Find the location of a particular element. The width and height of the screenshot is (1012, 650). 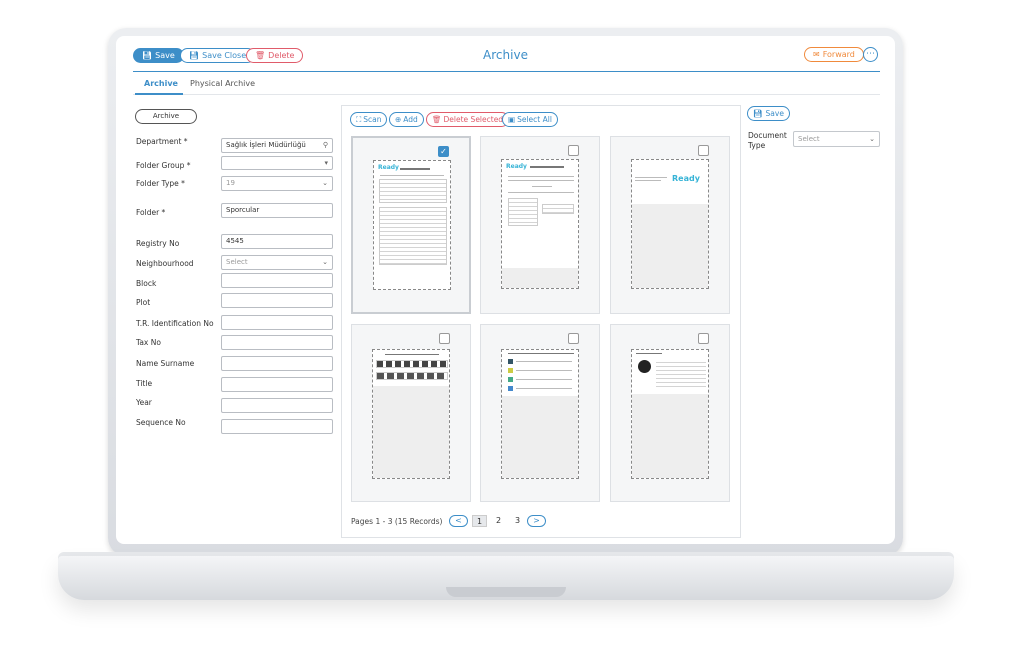

select-all-button: ▣ Select All is located at coordinates (530, 119).